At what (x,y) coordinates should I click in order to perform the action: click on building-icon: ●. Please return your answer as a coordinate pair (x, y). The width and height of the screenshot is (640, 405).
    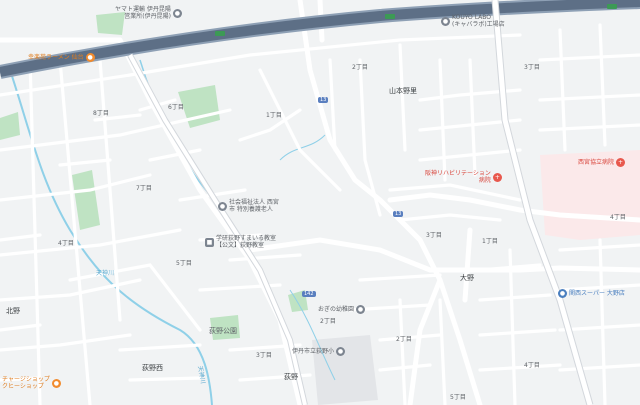
    Looking at the image, I should click on (222, 206).